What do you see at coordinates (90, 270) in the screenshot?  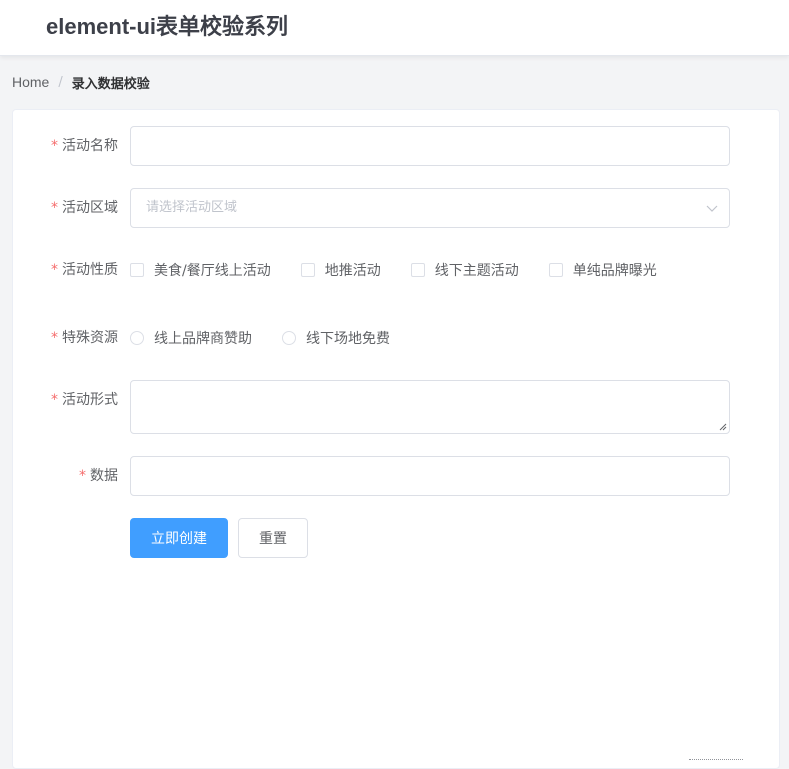 I see `type-label-text: 活动性质` at bounding box center [90, 270].